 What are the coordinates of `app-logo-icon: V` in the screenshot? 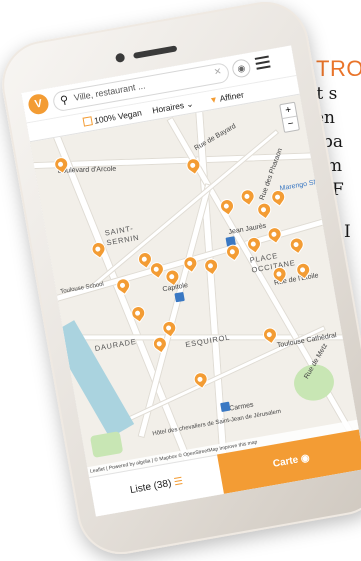 It's located at (38, 104).